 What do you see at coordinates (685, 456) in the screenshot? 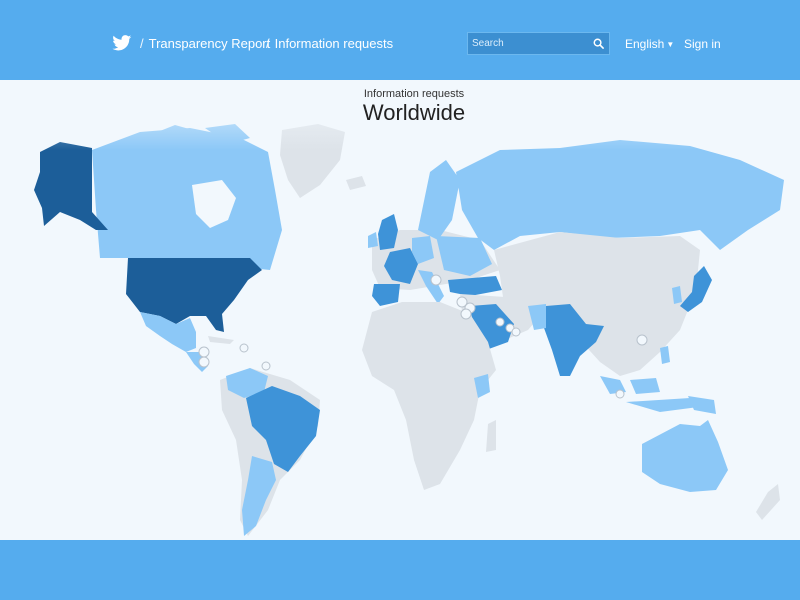
I see `country-australia` at bounding box center [685, 456].